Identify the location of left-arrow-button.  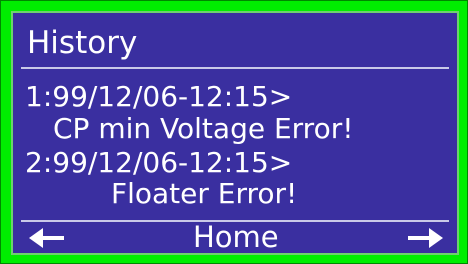
(47, 240).